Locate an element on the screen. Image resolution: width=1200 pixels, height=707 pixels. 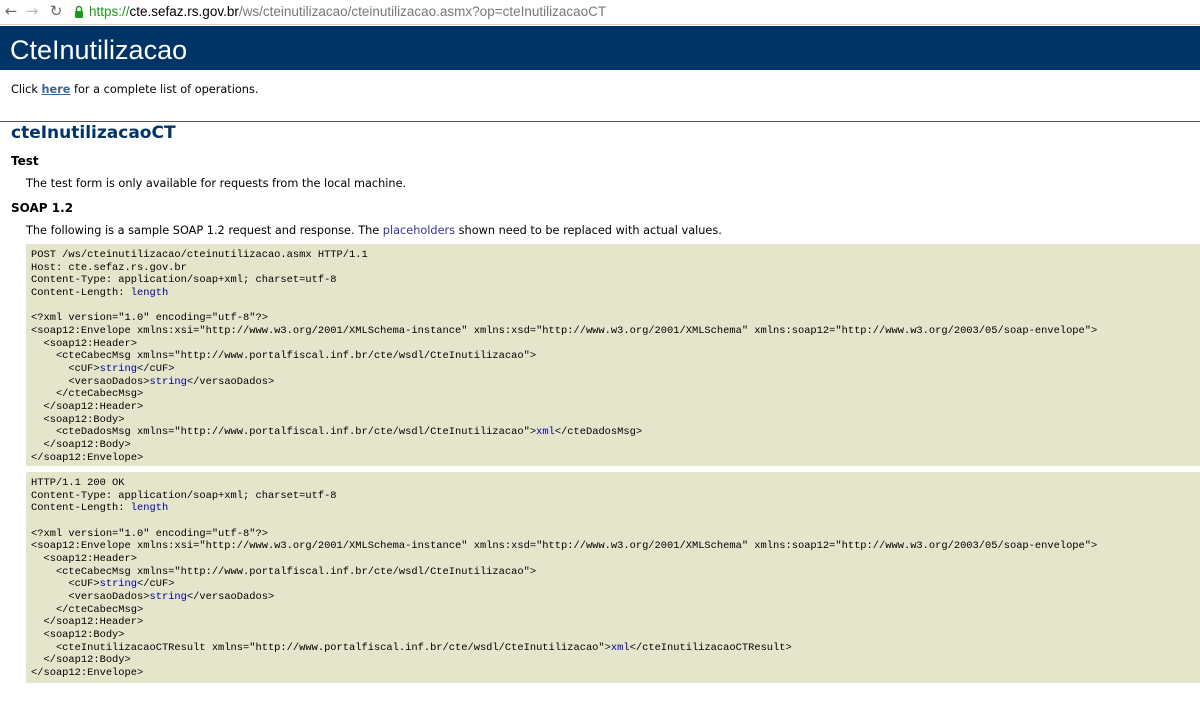
operation-title: cteInutilizacaoCT is located at coordinates (93, 133).